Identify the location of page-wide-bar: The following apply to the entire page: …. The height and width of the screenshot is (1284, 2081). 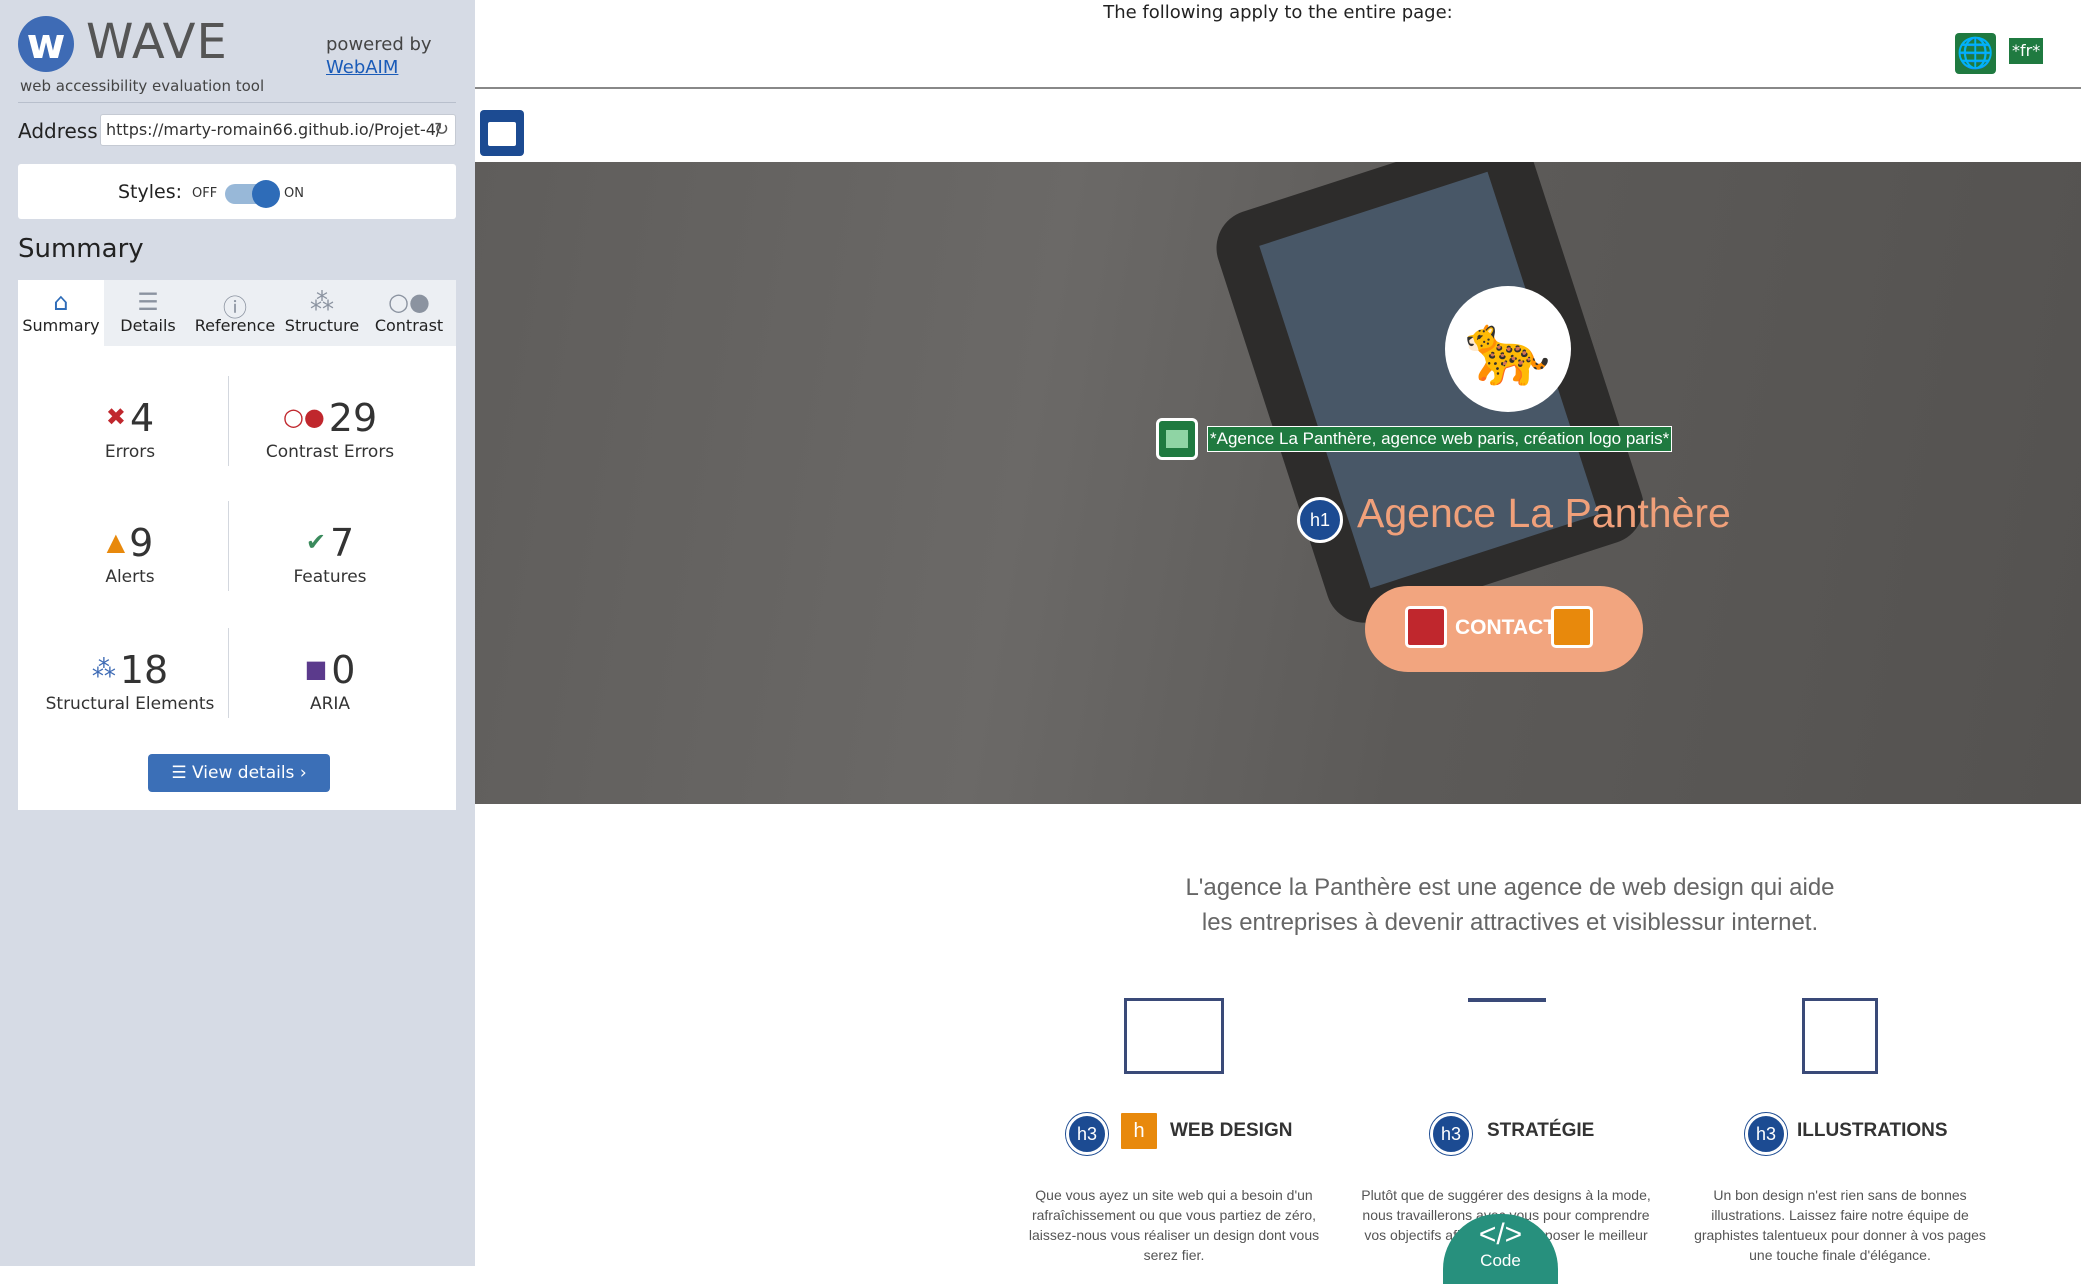
(1278, 44).